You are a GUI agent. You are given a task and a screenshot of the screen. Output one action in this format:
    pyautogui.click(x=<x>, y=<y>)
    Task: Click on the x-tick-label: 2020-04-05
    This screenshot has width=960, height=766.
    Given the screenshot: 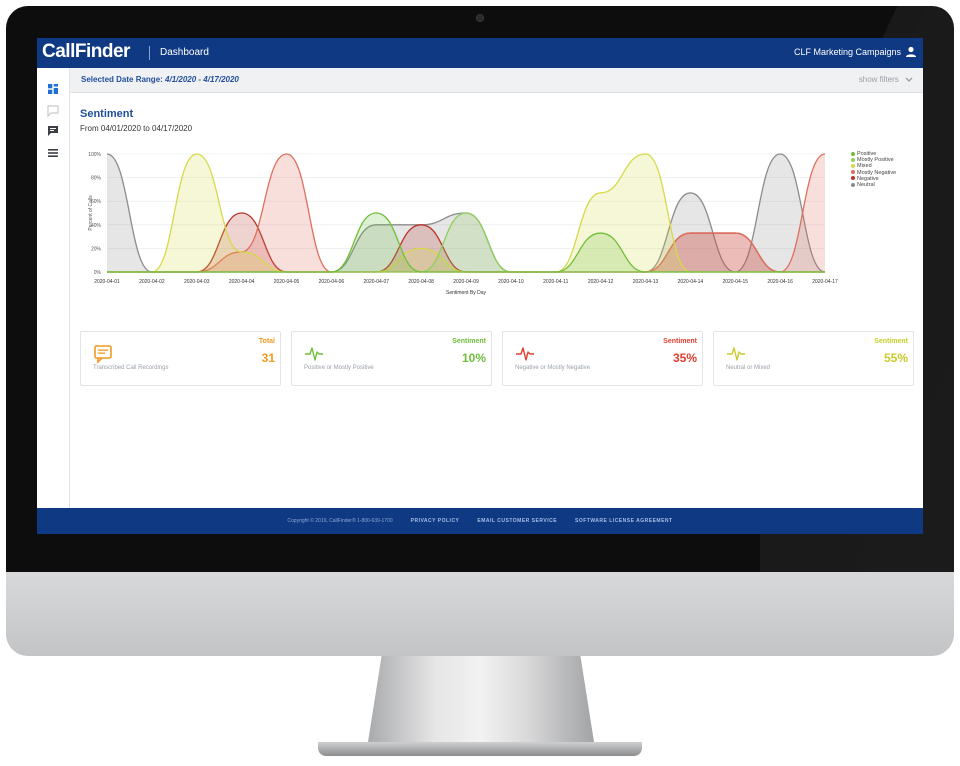 What is the action you would take?
    pyautogui.click(x=287, y=282)
    